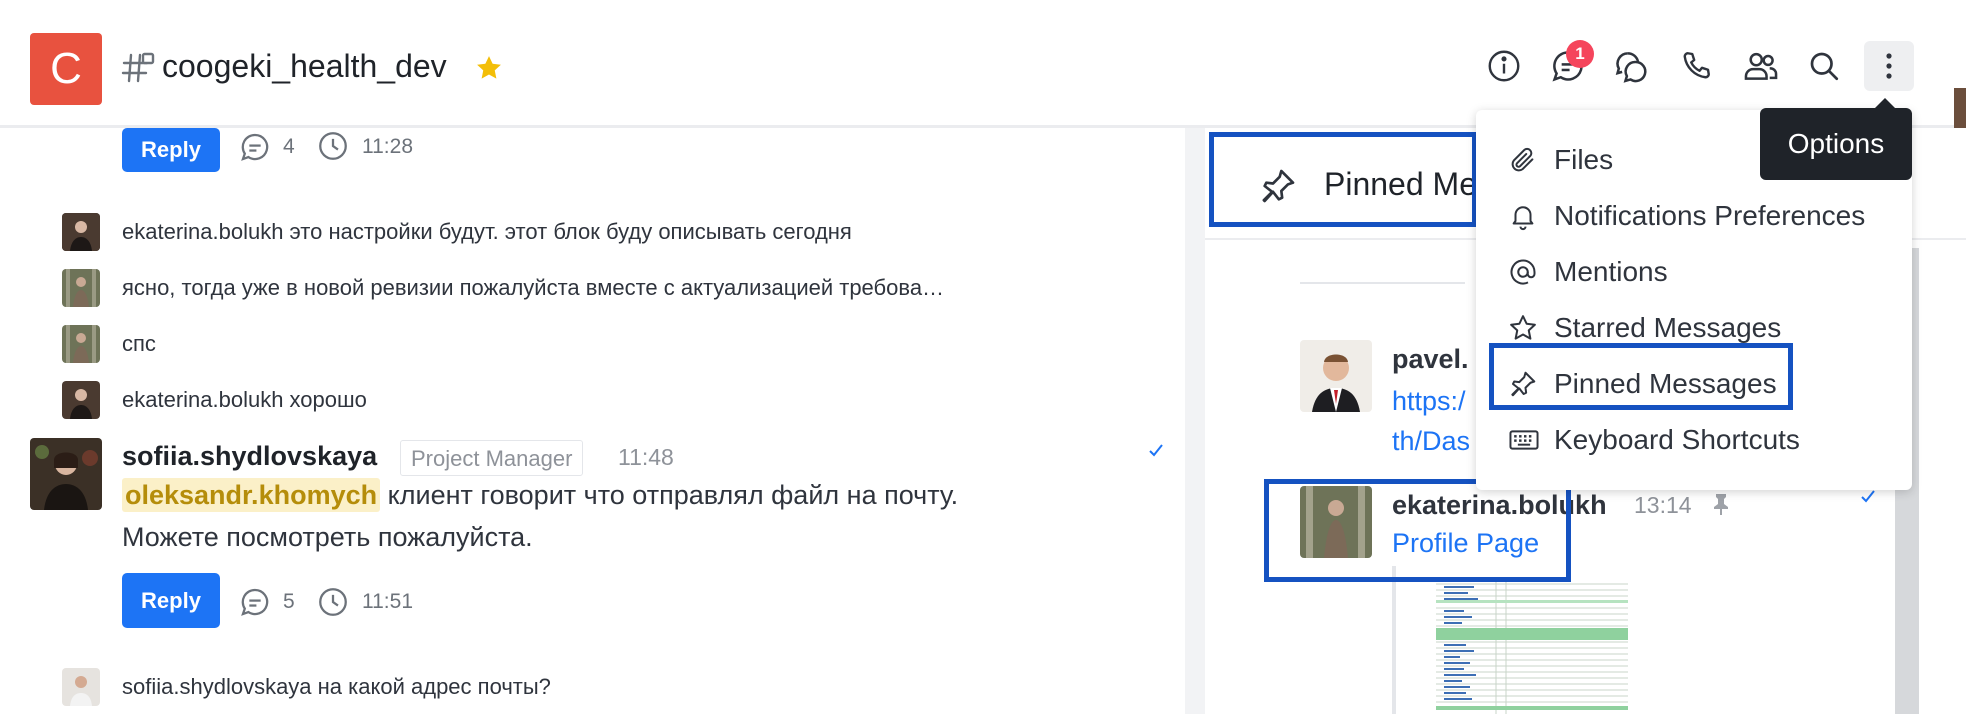 The image size is (1966, 714). What do you see at coordinates (387, 146) in the screenshot?
I see `last-reply-time: 11:28` at bounding box center [387, 146].